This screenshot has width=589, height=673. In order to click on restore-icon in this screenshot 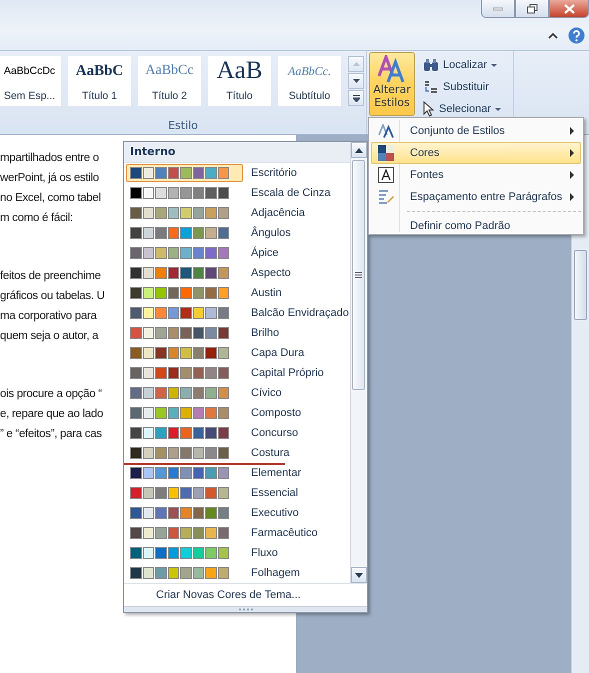, I will do `click(532, 9)`.